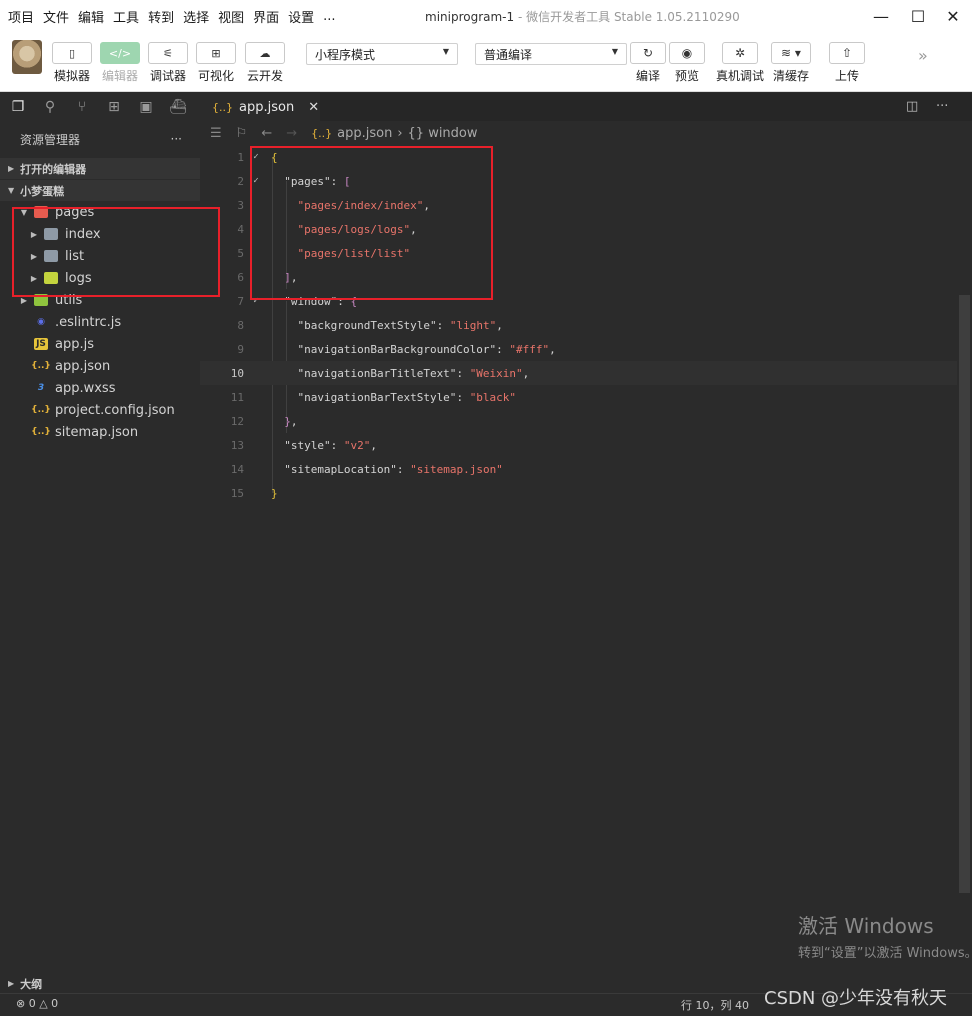 This screenshot has width=972, height=1016. Describe the element at coordinates (11, 168) in the screenshot. I see `chevron-right-icon: ▶` at that location.